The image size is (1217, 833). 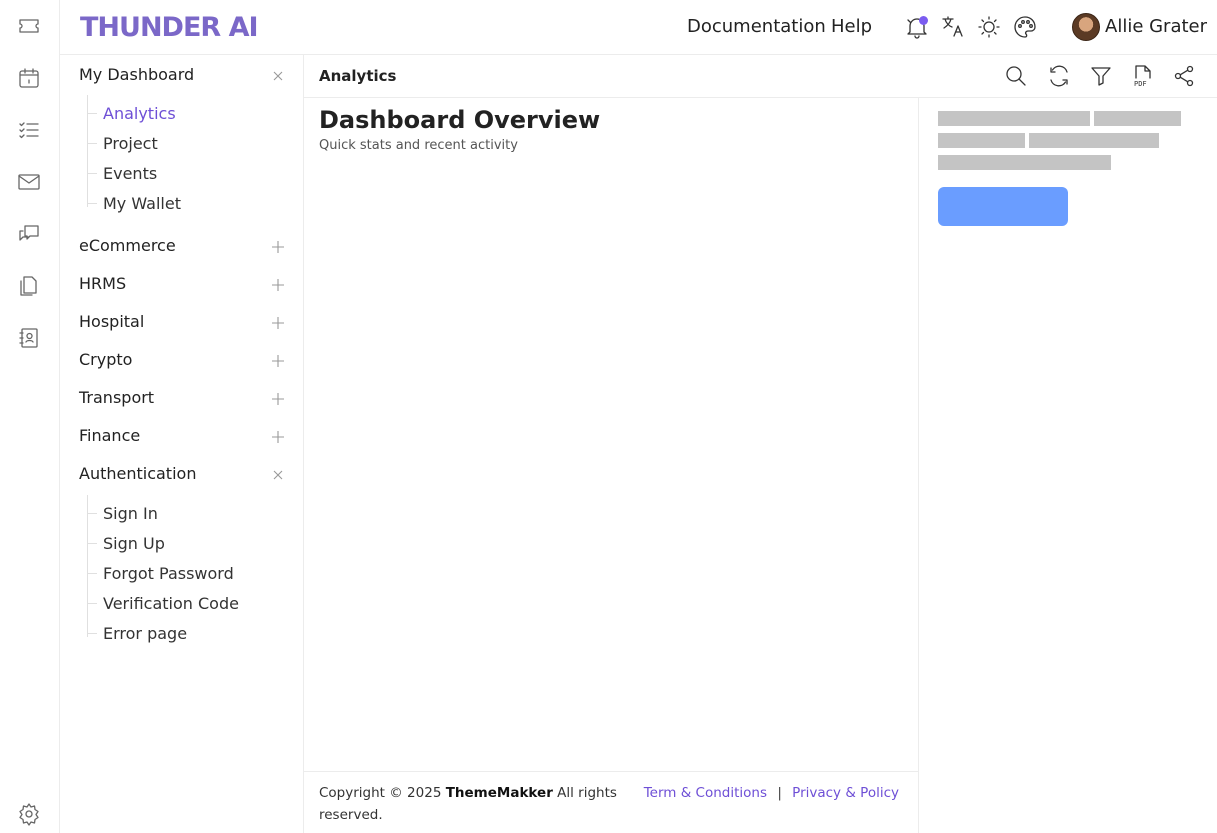 What do you see at coordinates (1059, 76) in the screenshot?
I see `refresh-icon` at bounding box center [1059, 76].